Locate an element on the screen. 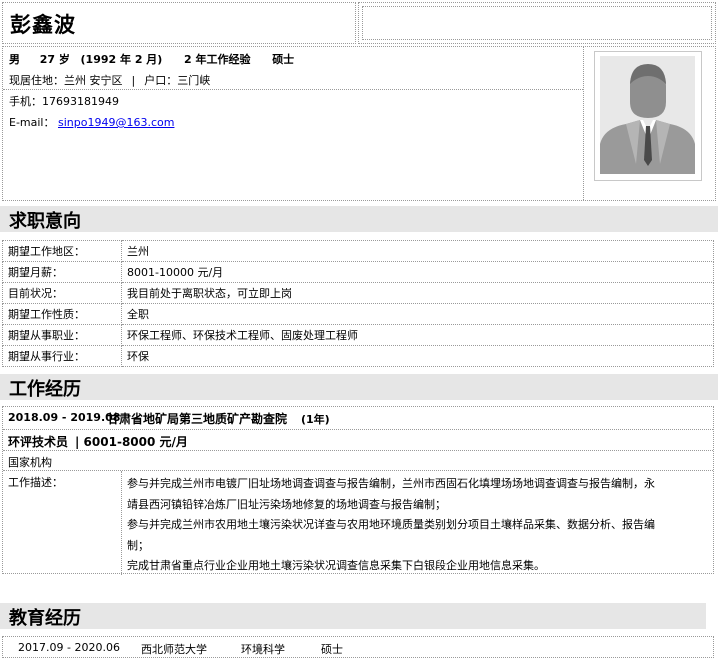 This screenshot has width=720, height=665. summary-line: 男 27 岁 (1992 年 2 月) 2 年工作经验 硕士 is located at coordinates (151, 59).